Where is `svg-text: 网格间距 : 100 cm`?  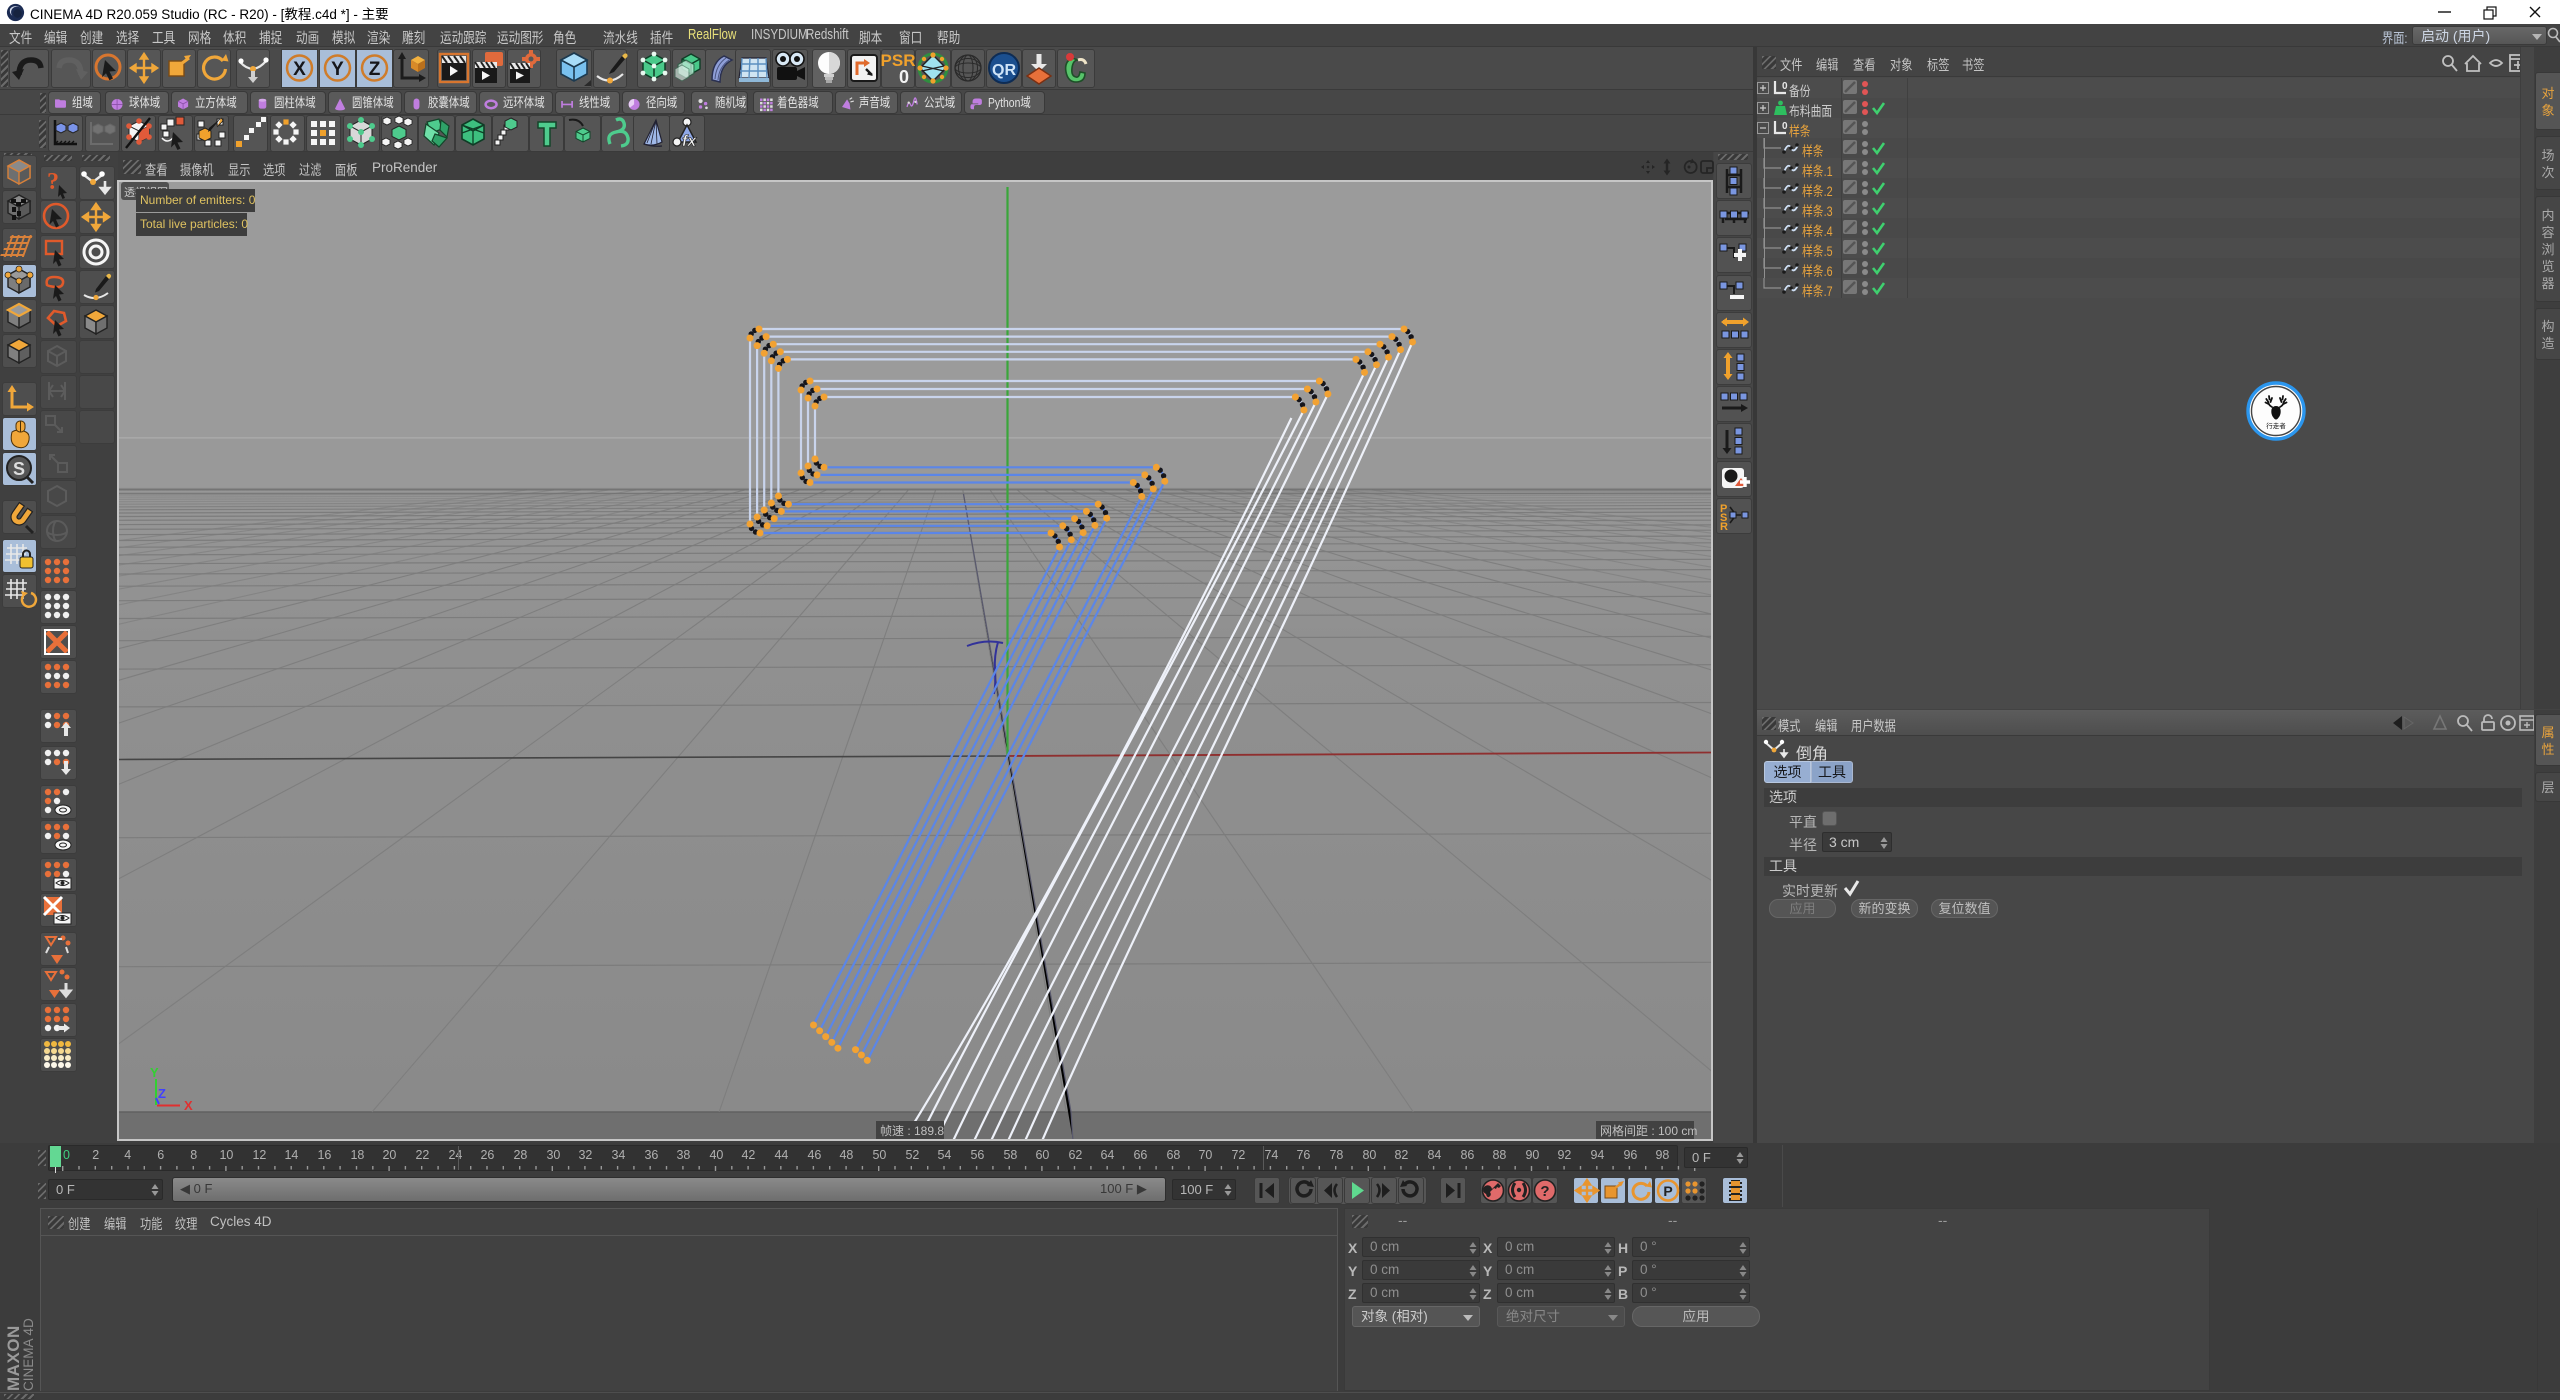 svg-text: 网格间距 : 100 cm is located at coordinates (1648, 1130).